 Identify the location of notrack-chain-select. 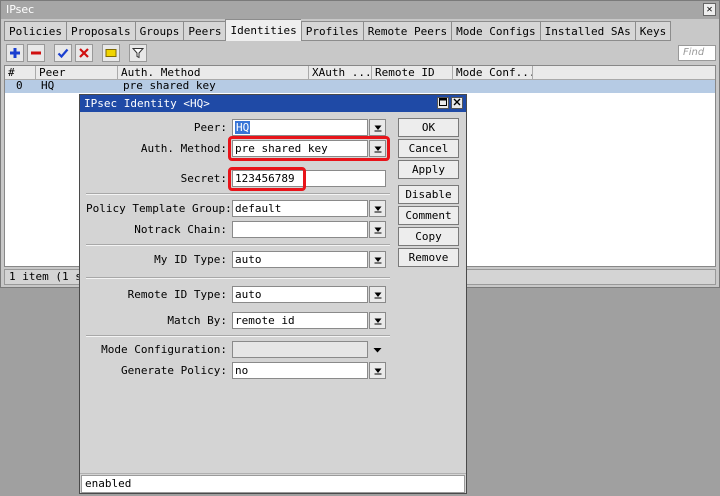
(300, 229).